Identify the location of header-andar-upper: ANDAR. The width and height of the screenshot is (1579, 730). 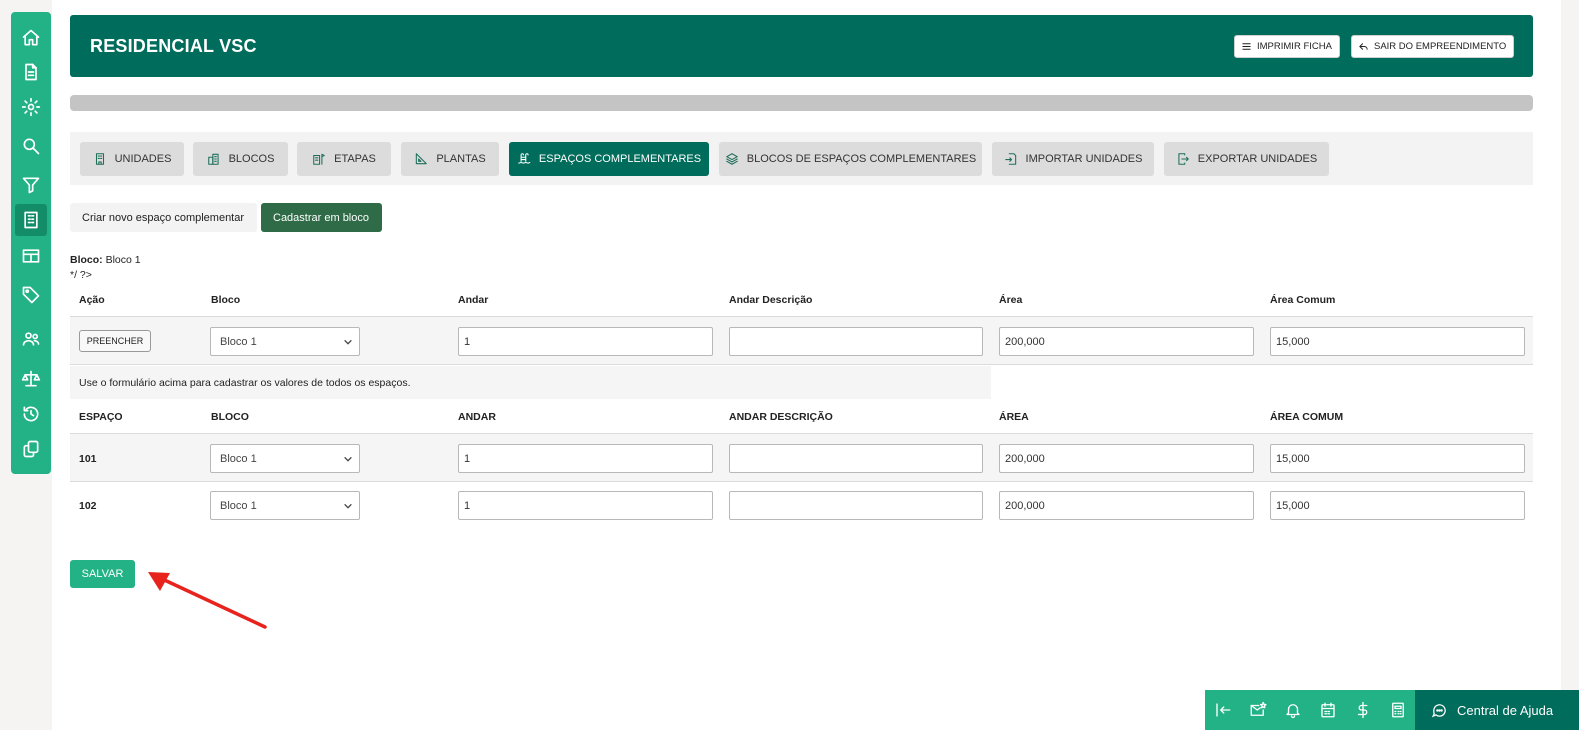
(477, 417).